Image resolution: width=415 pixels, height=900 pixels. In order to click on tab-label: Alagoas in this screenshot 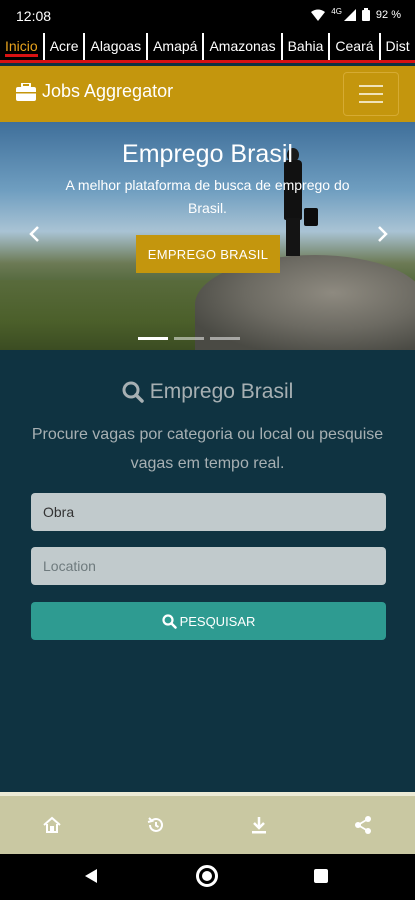, I will do `click(116, 46)`.